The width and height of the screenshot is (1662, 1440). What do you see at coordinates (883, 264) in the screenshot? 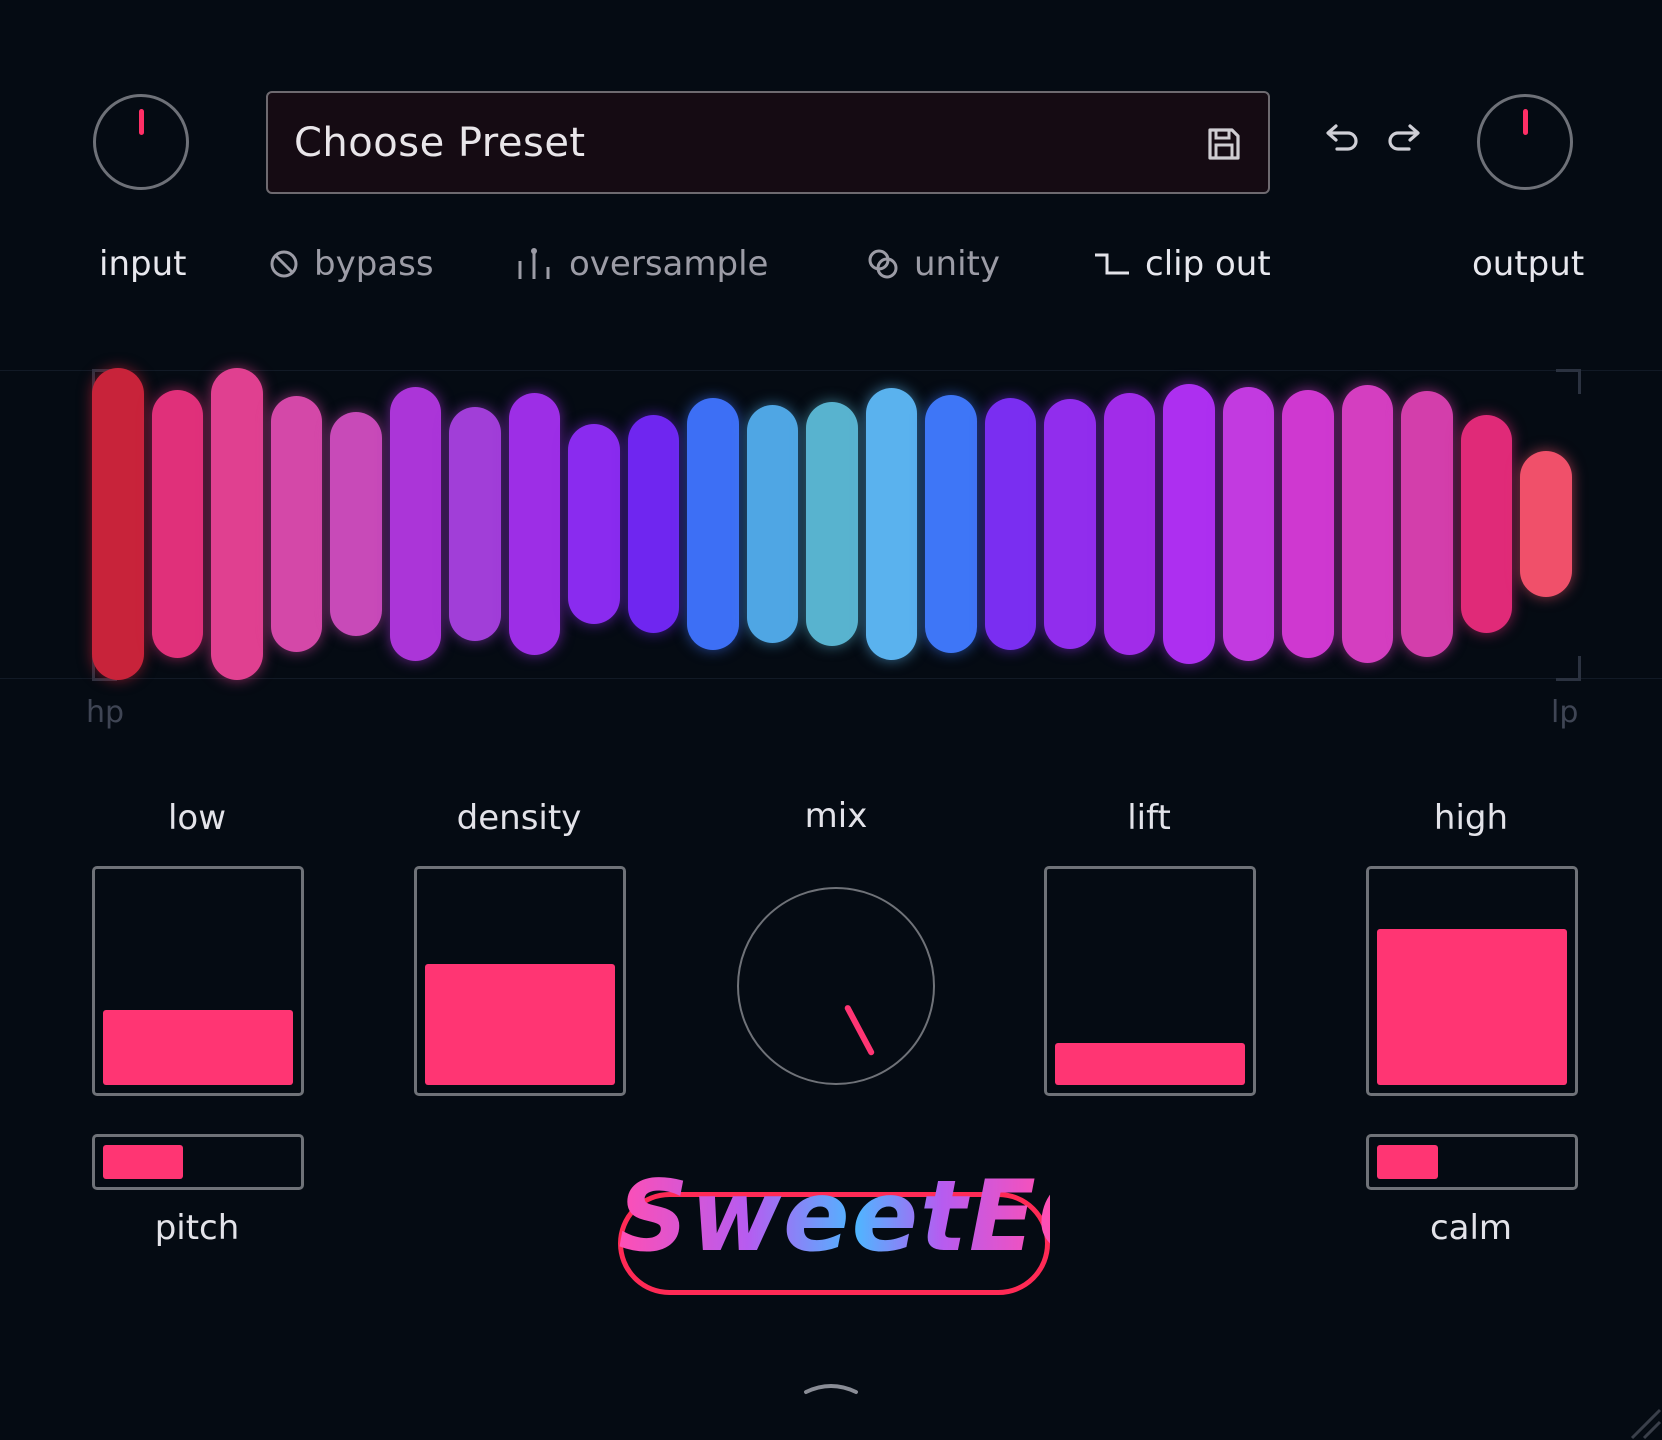
I see `unity-icon` at bounding box center [883, 264].